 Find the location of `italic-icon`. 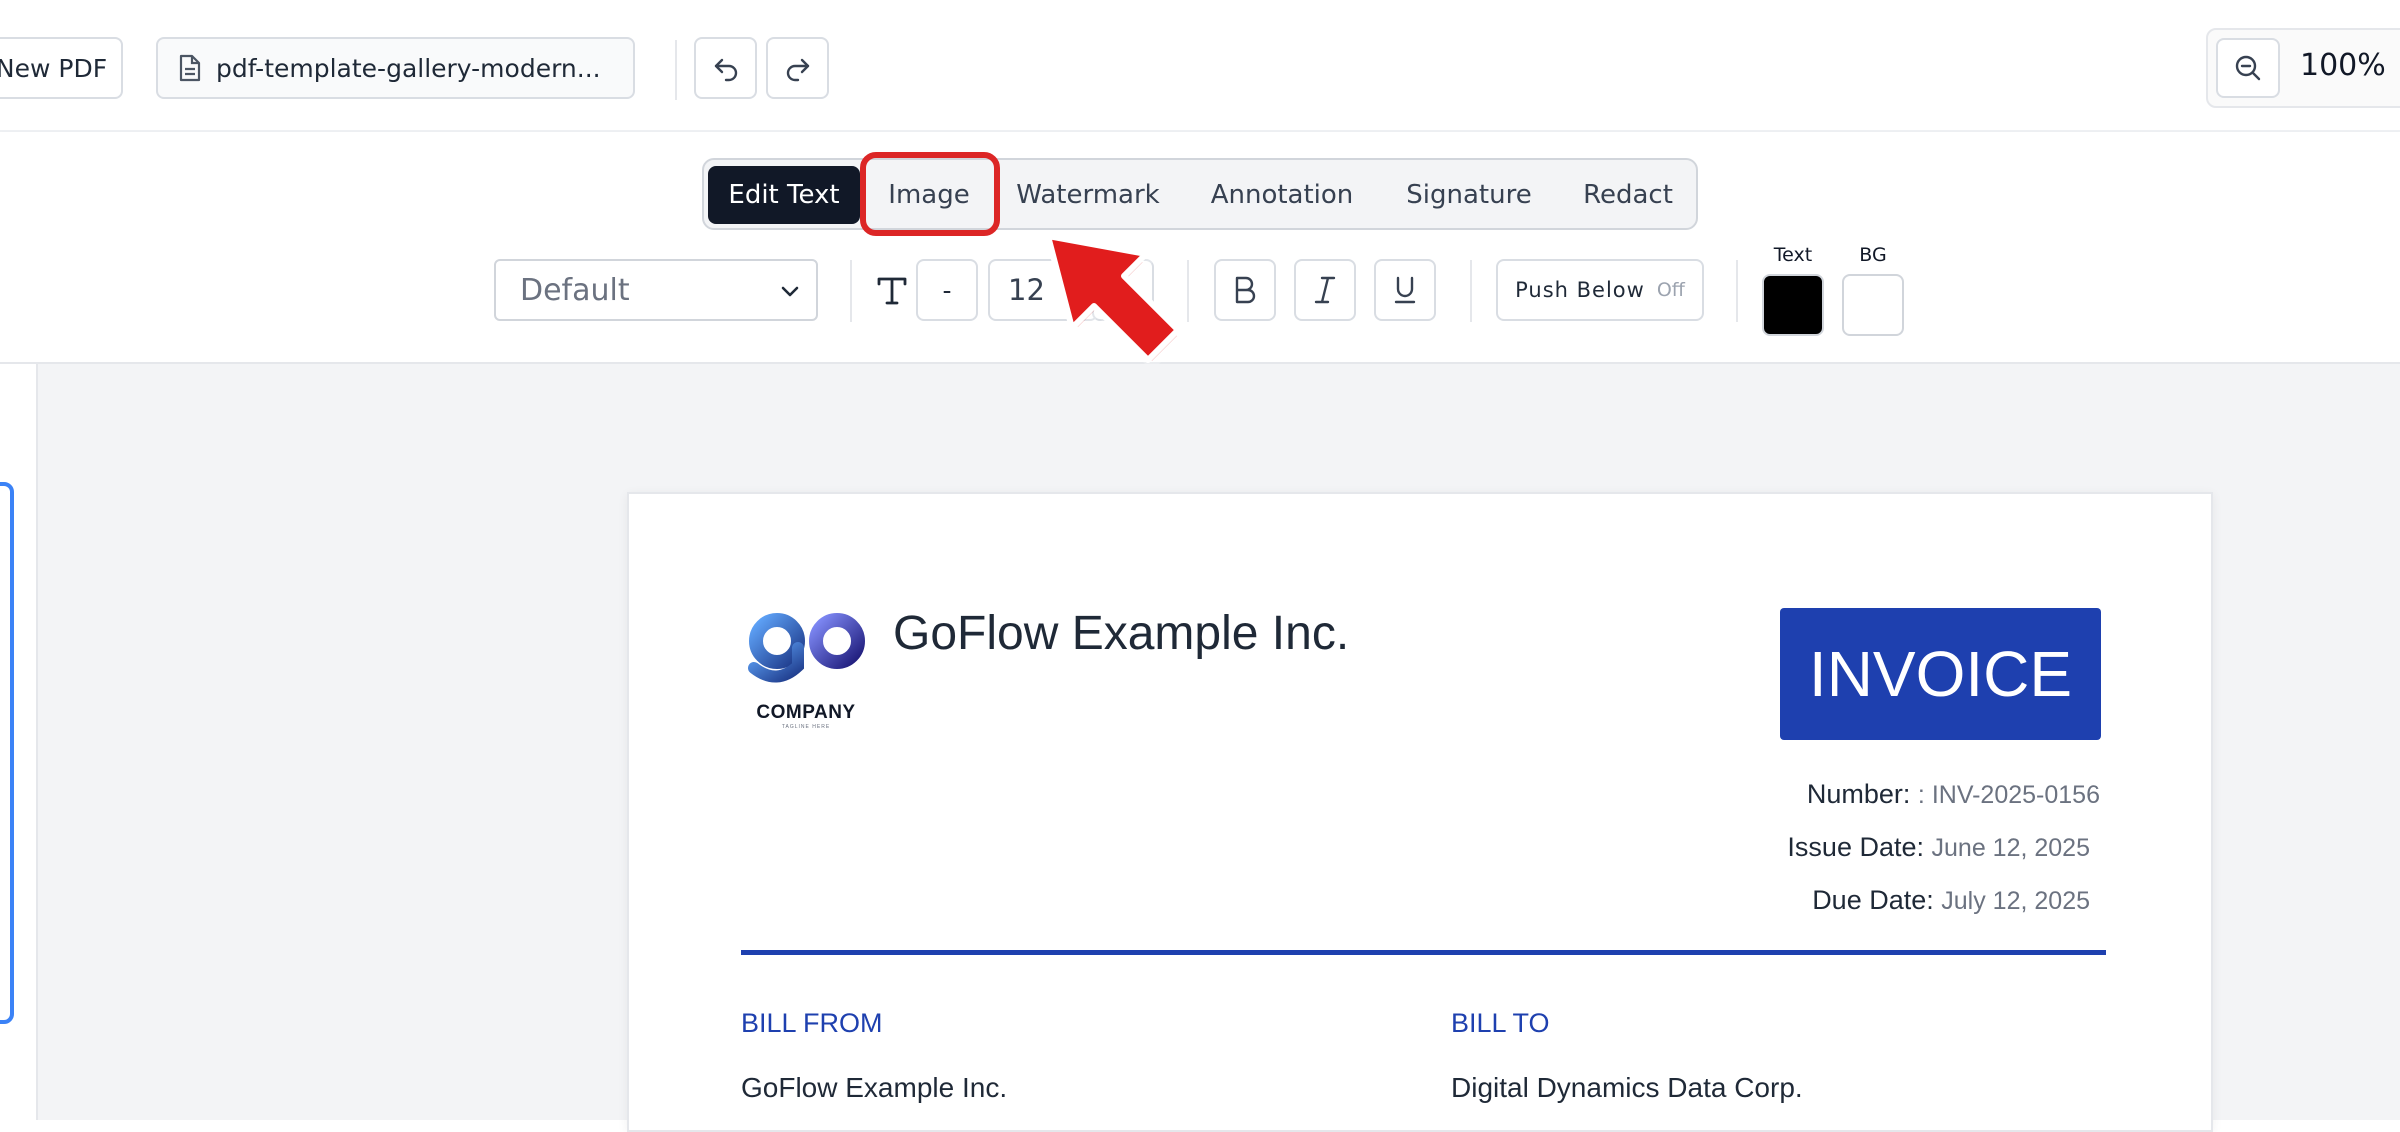

italic-icon is located at coordinates (1325, 290).